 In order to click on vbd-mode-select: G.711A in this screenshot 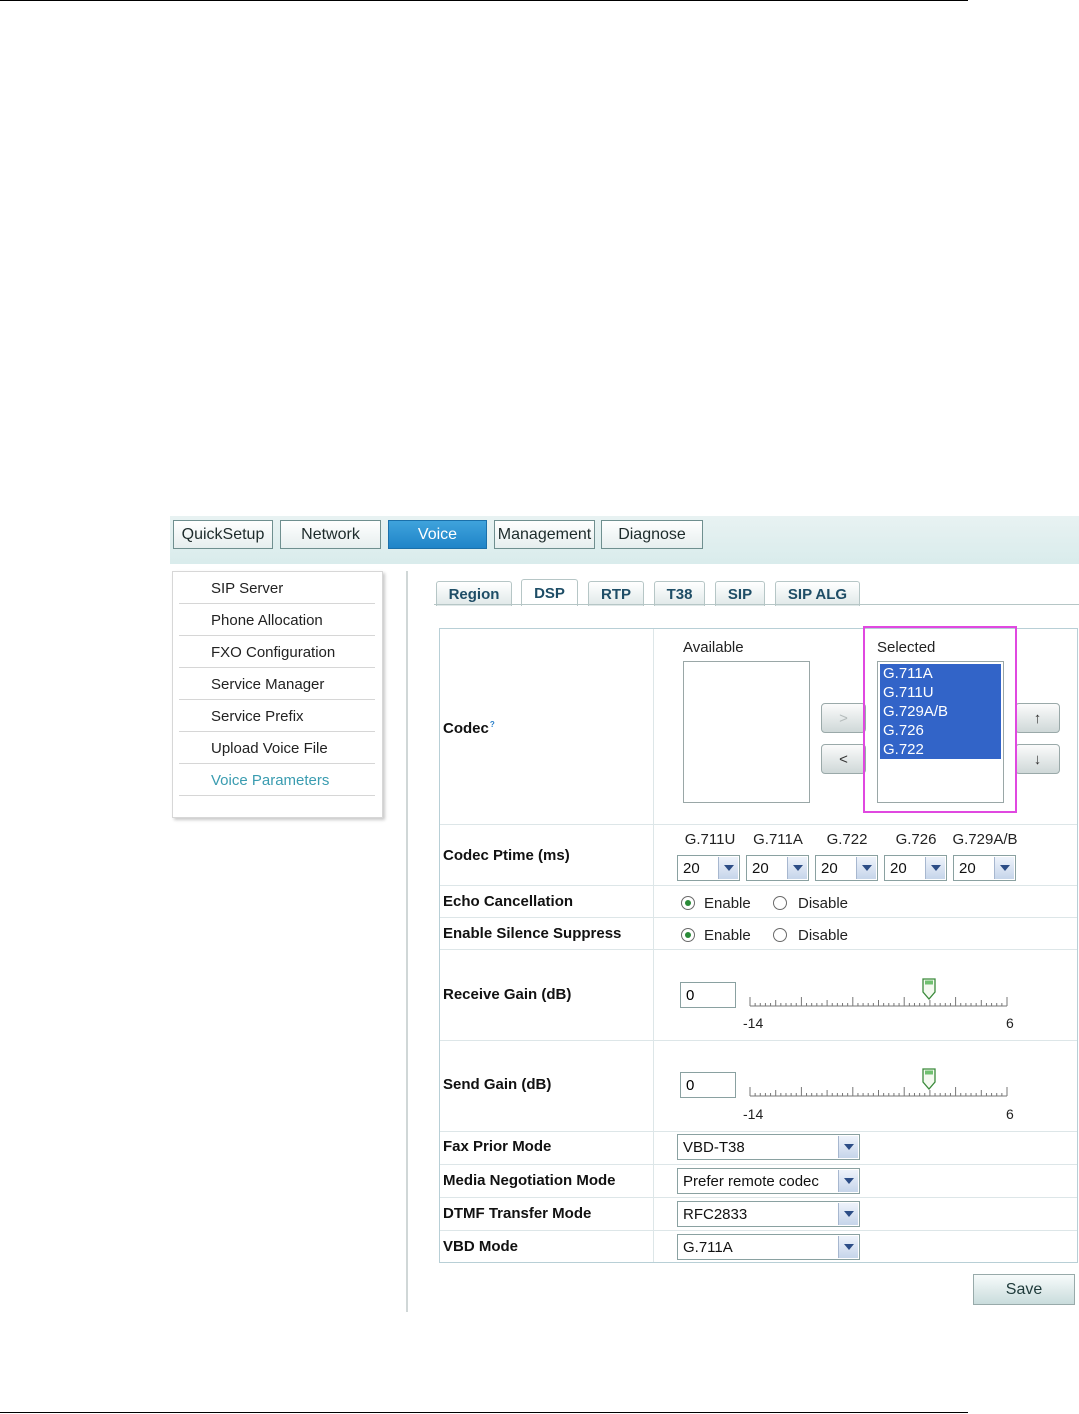, I will do `click(768, 1247)`.